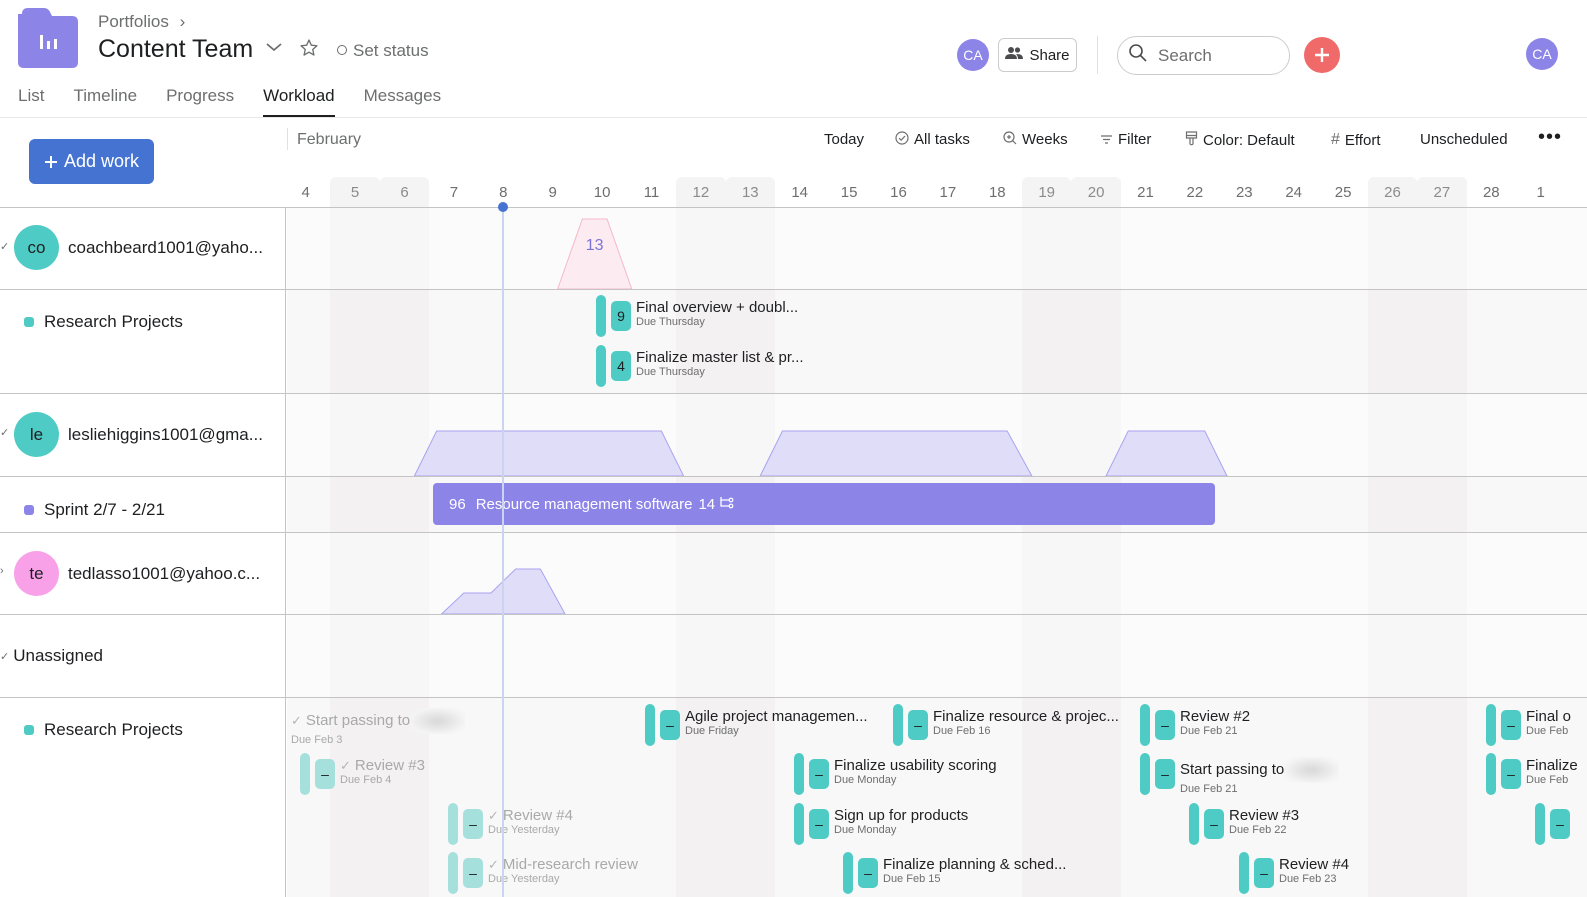 Image resolution: width=1587 pixels, height=897 pixels. I want to click on day-label: 24, so click(1294, 192).